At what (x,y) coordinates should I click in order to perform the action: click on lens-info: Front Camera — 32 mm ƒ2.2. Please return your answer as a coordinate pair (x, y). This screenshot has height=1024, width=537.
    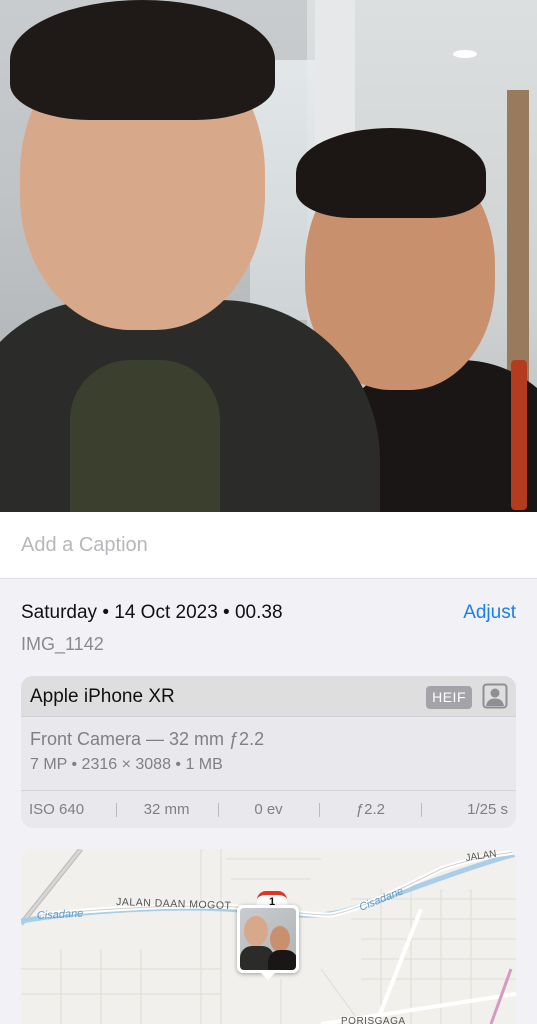
    Looking at the image, I should click on (147, 739).